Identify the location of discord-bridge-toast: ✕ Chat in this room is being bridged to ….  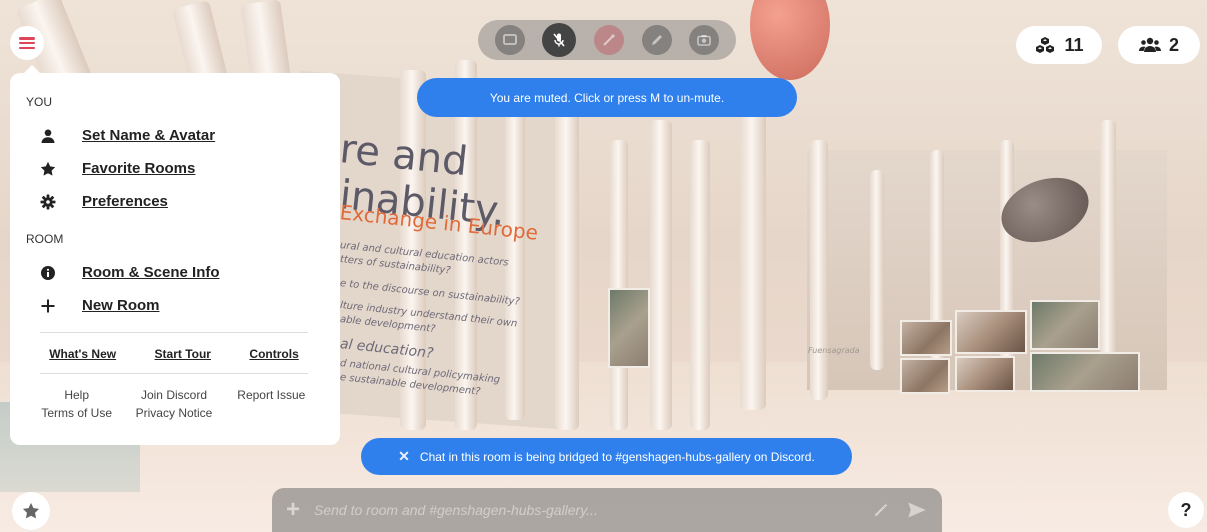
(606, 456).